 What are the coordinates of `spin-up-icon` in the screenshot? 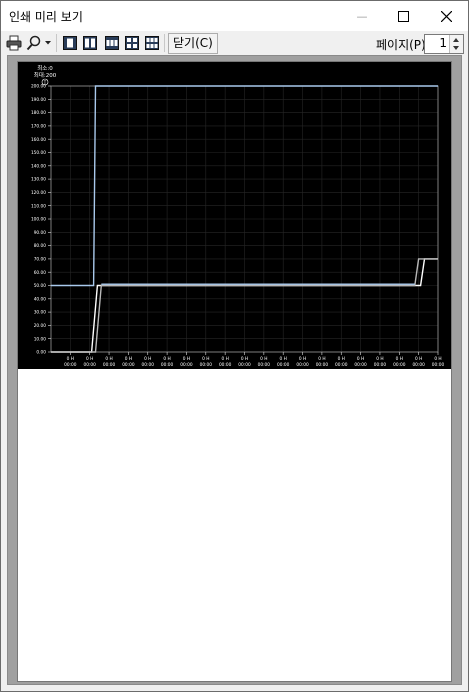 It's located at (456, 40).